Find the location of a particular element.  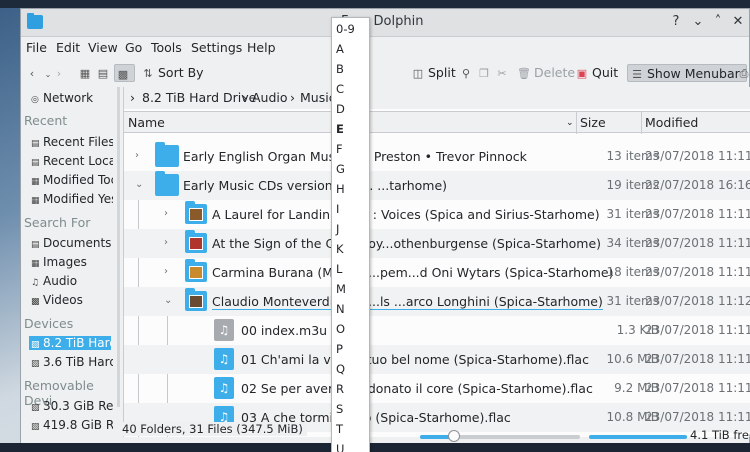

jump-letter: M is located at coordinates (341, 289).